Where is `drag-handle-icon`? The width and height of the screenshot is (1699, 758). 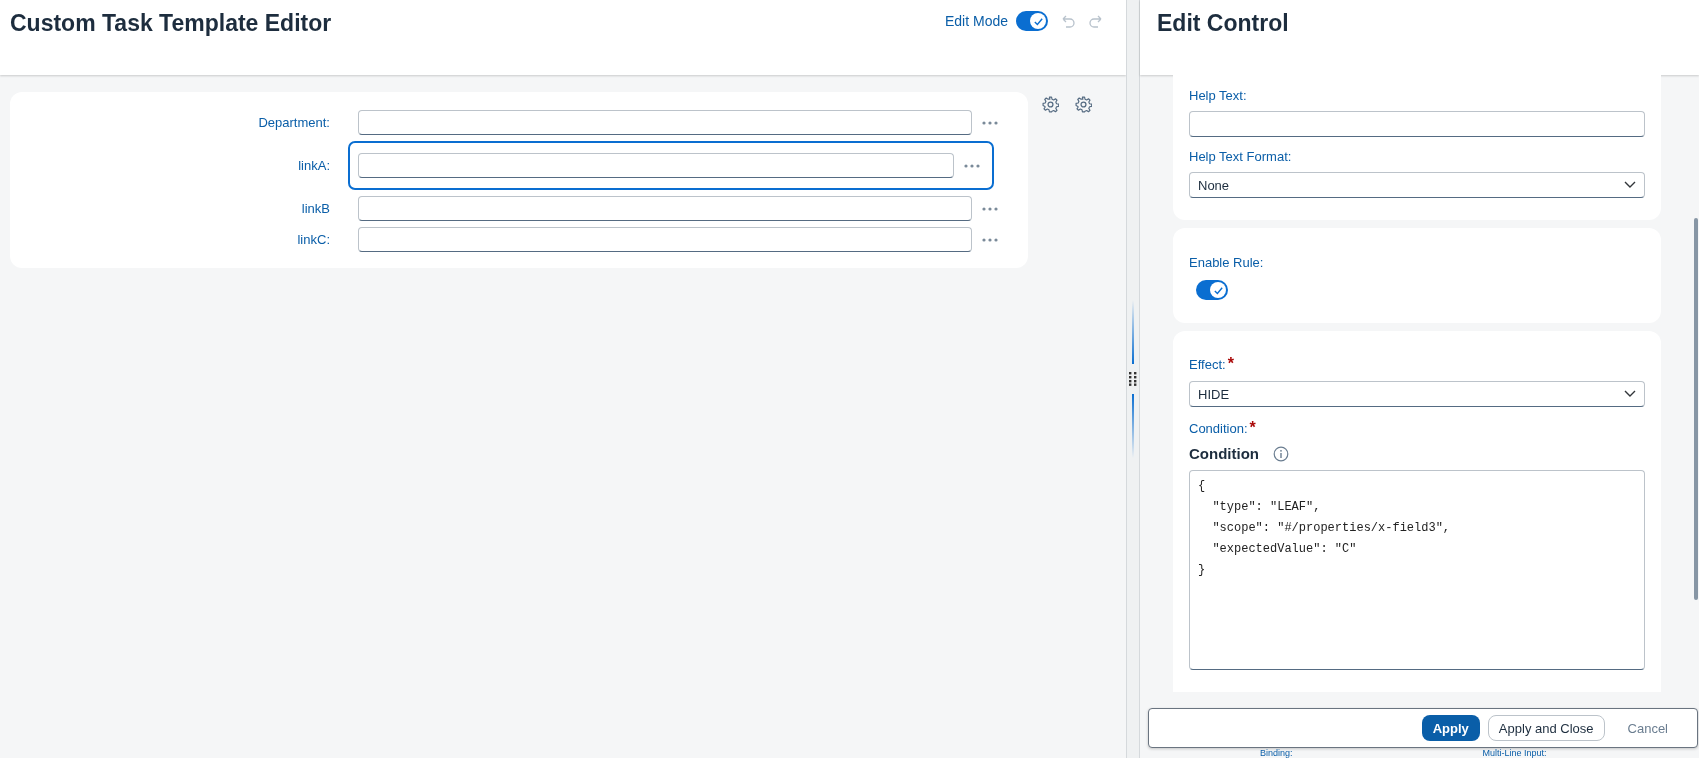 drag-handle-icon is located at coordinates (1133, 379).